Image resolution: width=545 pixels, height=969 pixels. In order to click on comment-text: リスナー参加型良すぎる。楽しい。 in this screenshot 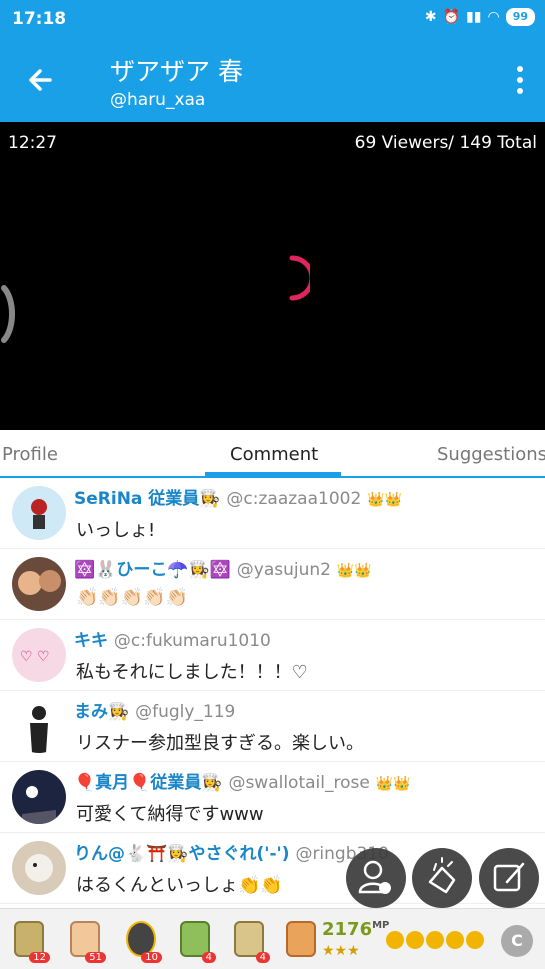, I will do `click(220, 743)`.